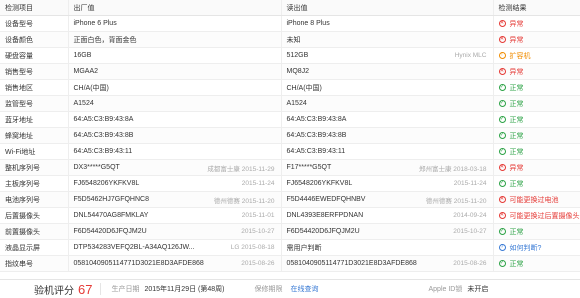 The height and width of the screenshot is (298, 580). Describe the element at coordinates (470, 263) in the screenshot. I see `read-meta: 2015-08-26` at that location.